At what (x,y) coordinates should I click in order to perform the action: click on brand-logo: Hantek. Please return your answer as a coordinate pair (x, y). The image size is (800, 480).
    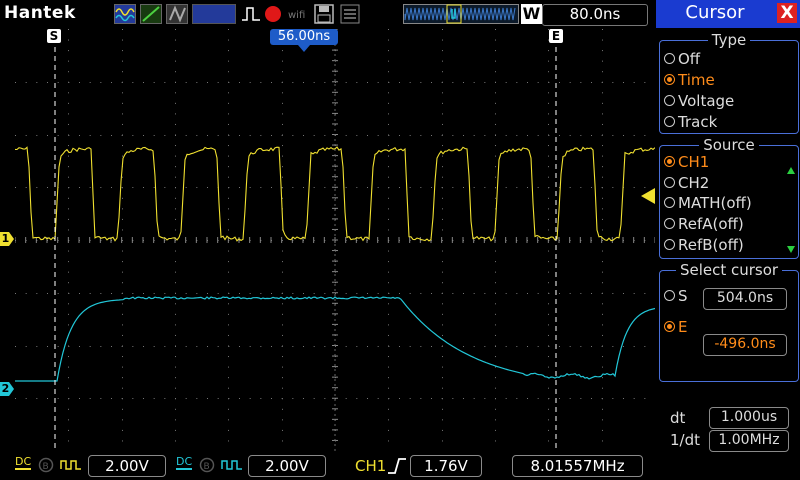
    Looking at the image, I should click on (40, 13).